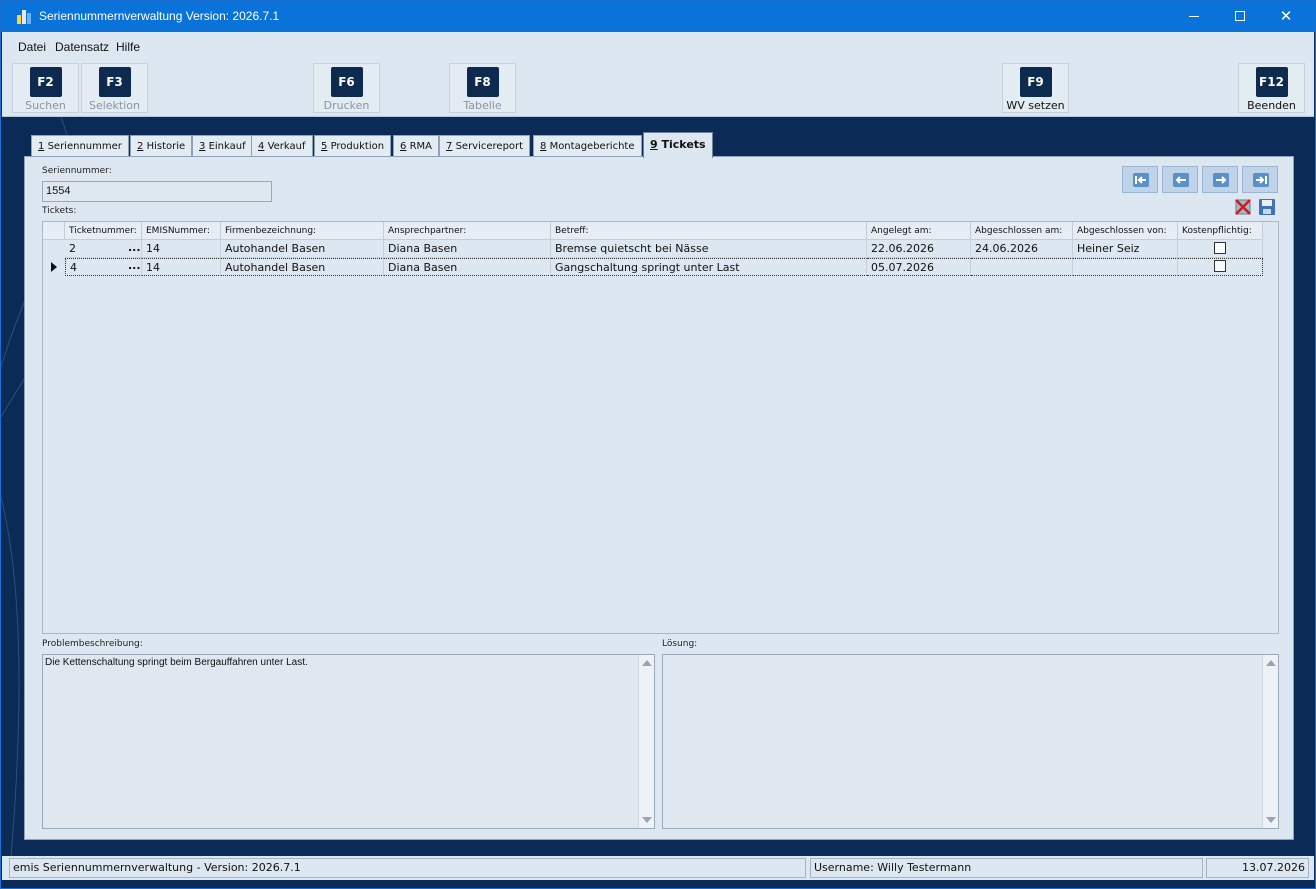  Describe the element at coordinates (202, 146) in the screenshot. I see `tab-einkauf-num: 3` at that location.